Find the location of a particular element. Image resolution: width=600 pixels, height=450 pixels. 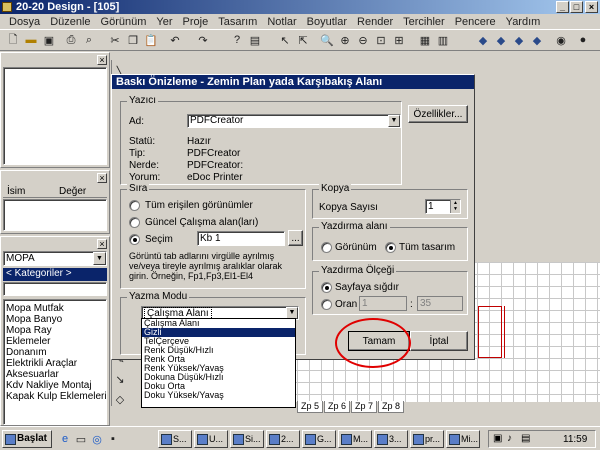

cube-view-4-icon: ◆ is located at coordinates (537, 40).